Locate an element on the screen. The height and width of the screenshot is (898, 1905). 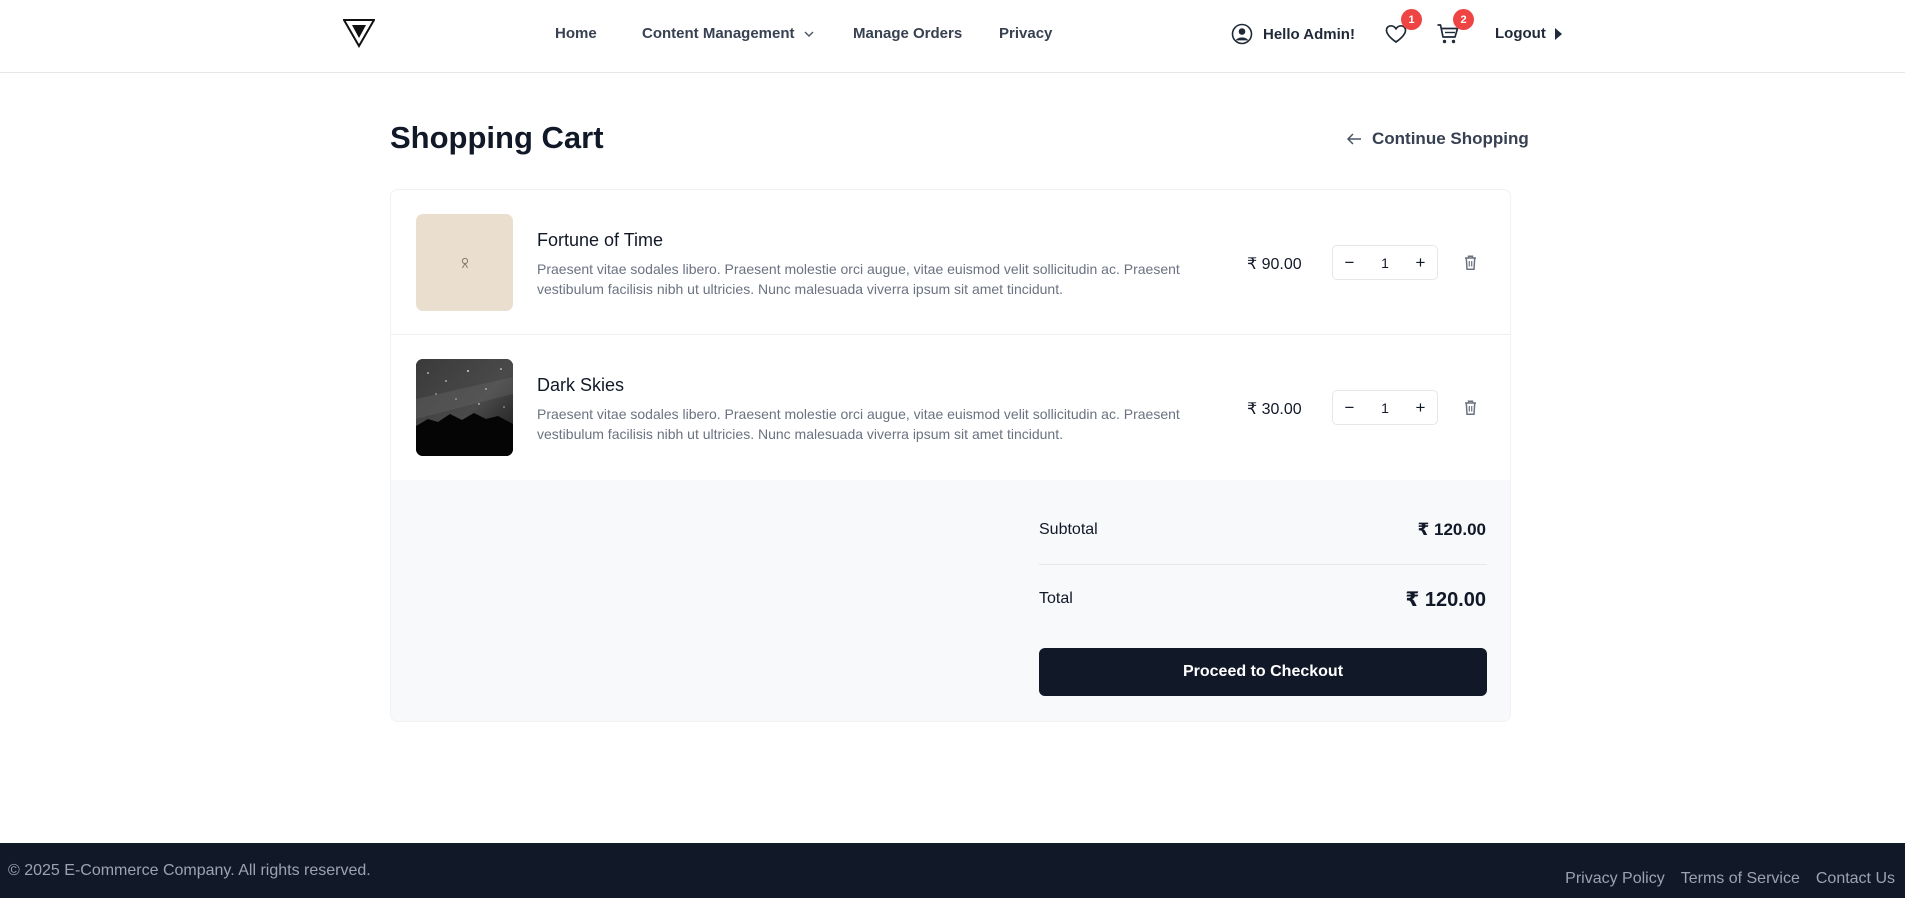
night-sky-illustration is located at coordinates (464, 407).